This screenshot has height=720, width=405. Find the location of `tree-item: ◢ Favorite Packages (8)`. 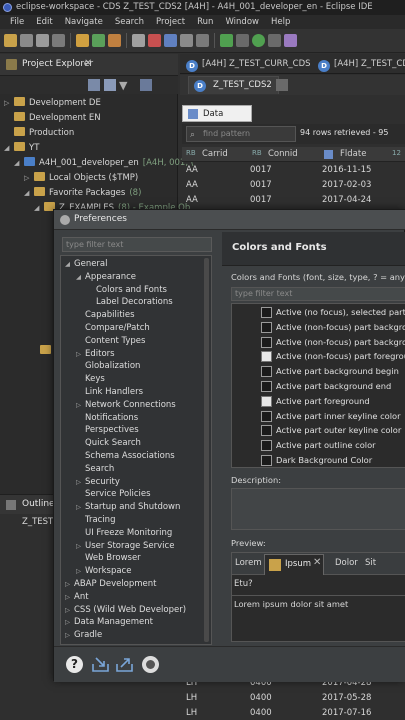

tree-item: ◢ Favorite Packages (8) is located at coordinates (82, 193).